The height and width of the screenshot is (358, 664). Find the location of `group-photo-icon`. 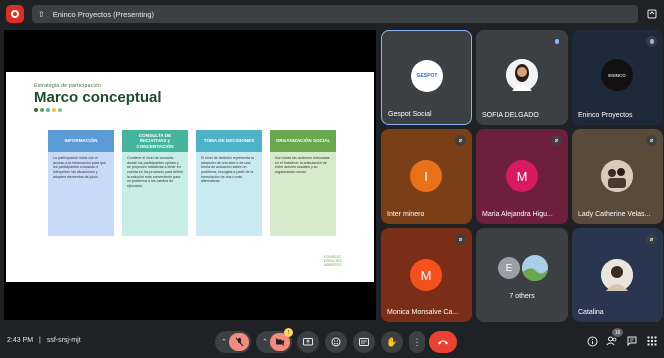

group-photo-icon is located at coordinates (617, 176).